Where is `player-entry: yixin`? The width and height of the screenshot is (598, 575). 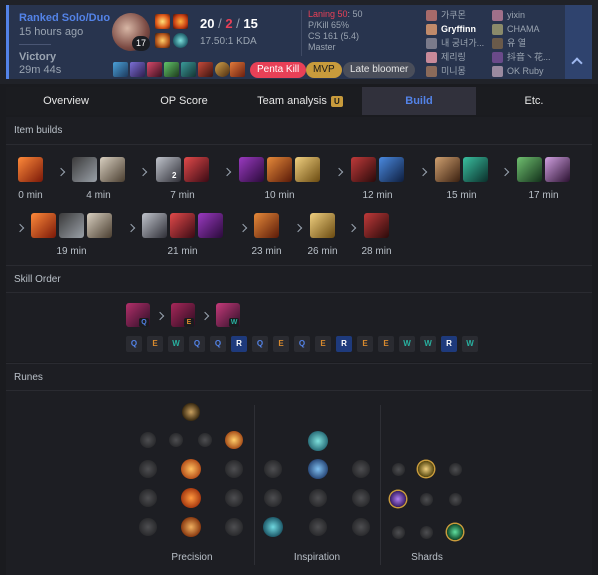 player-entry: yixin is located at coordinates (509, 15).